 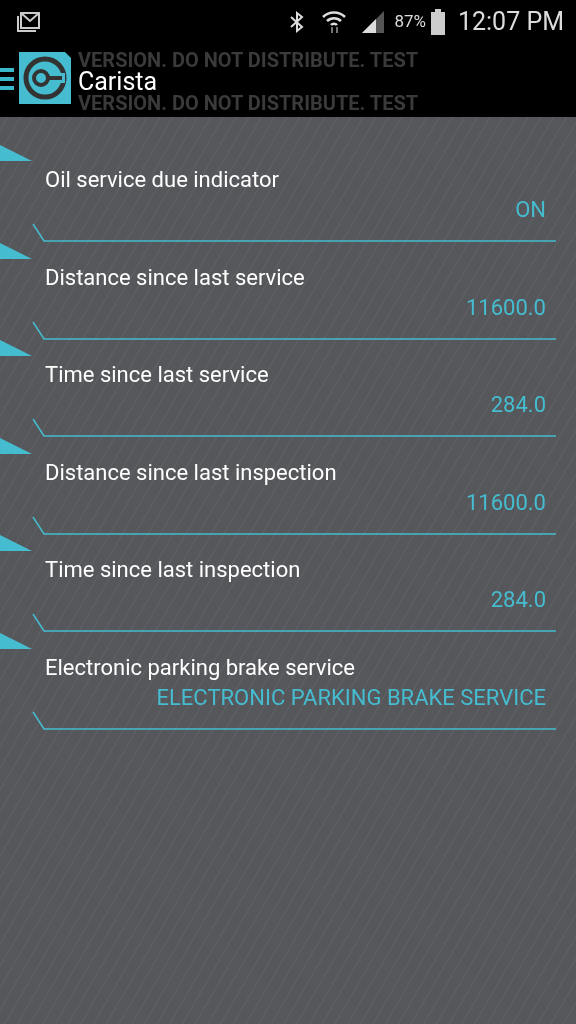 I want to click on mail-notification-icon, so click(x=29, y=22).